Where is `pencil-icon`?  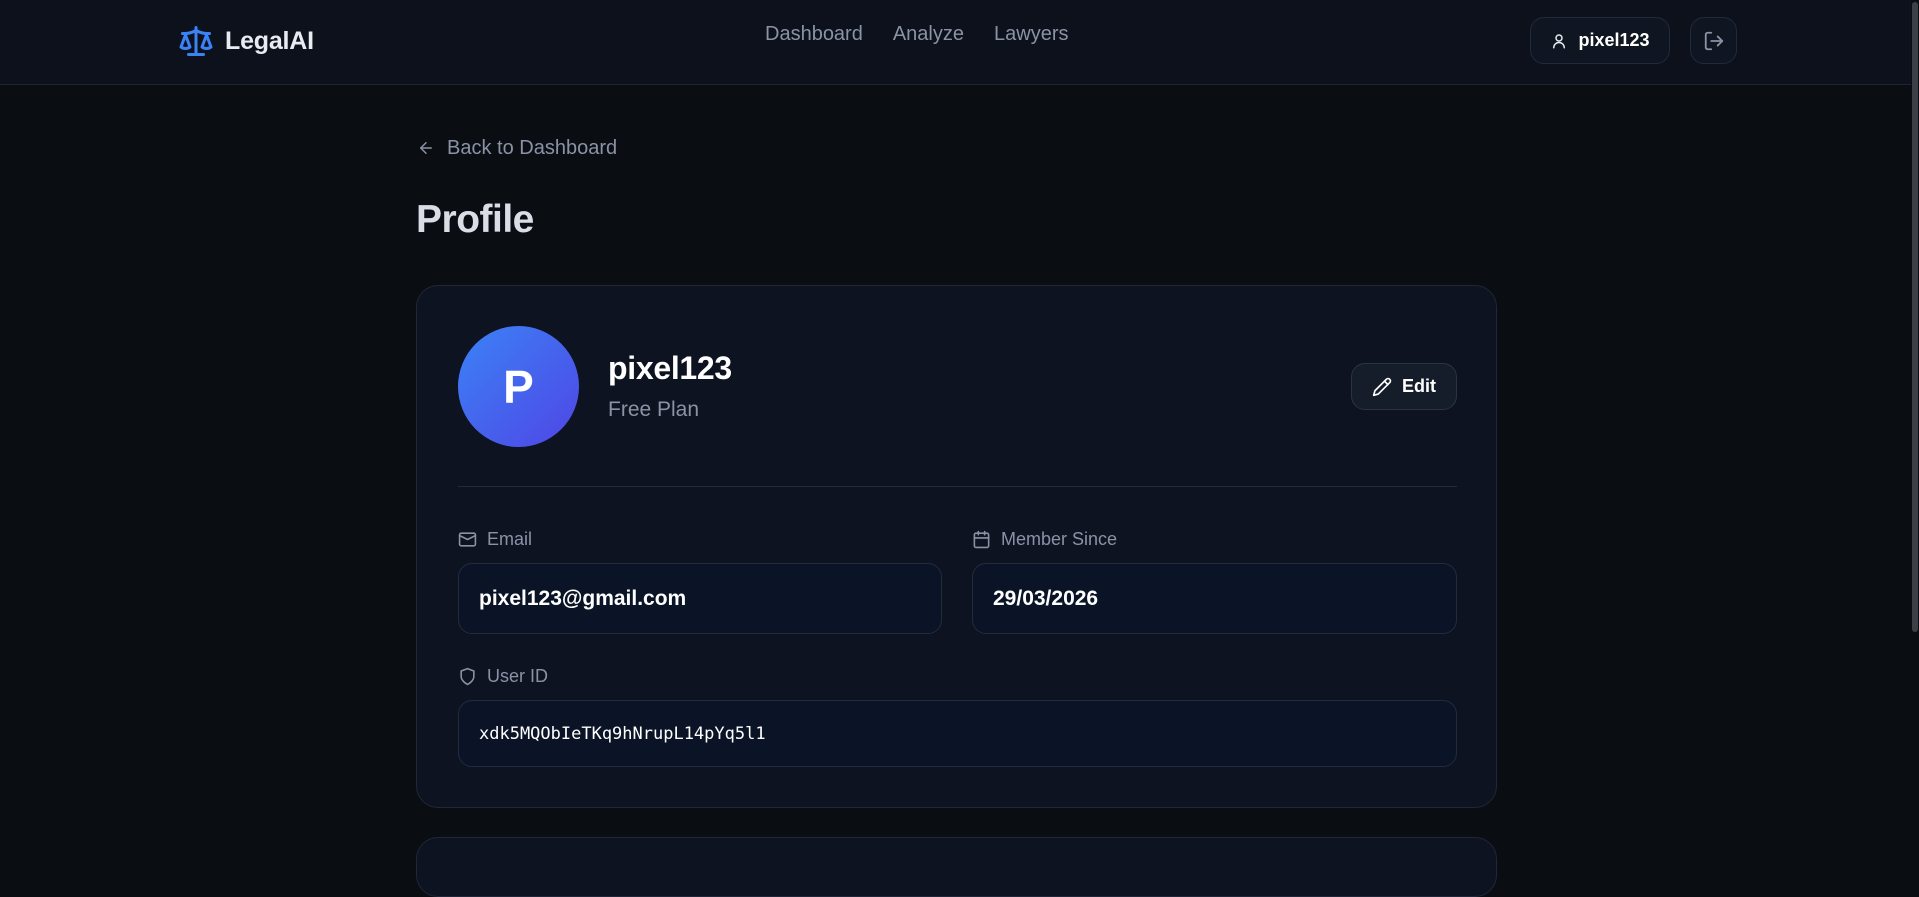
pencil-icon is located at coordinates (1382, 387).